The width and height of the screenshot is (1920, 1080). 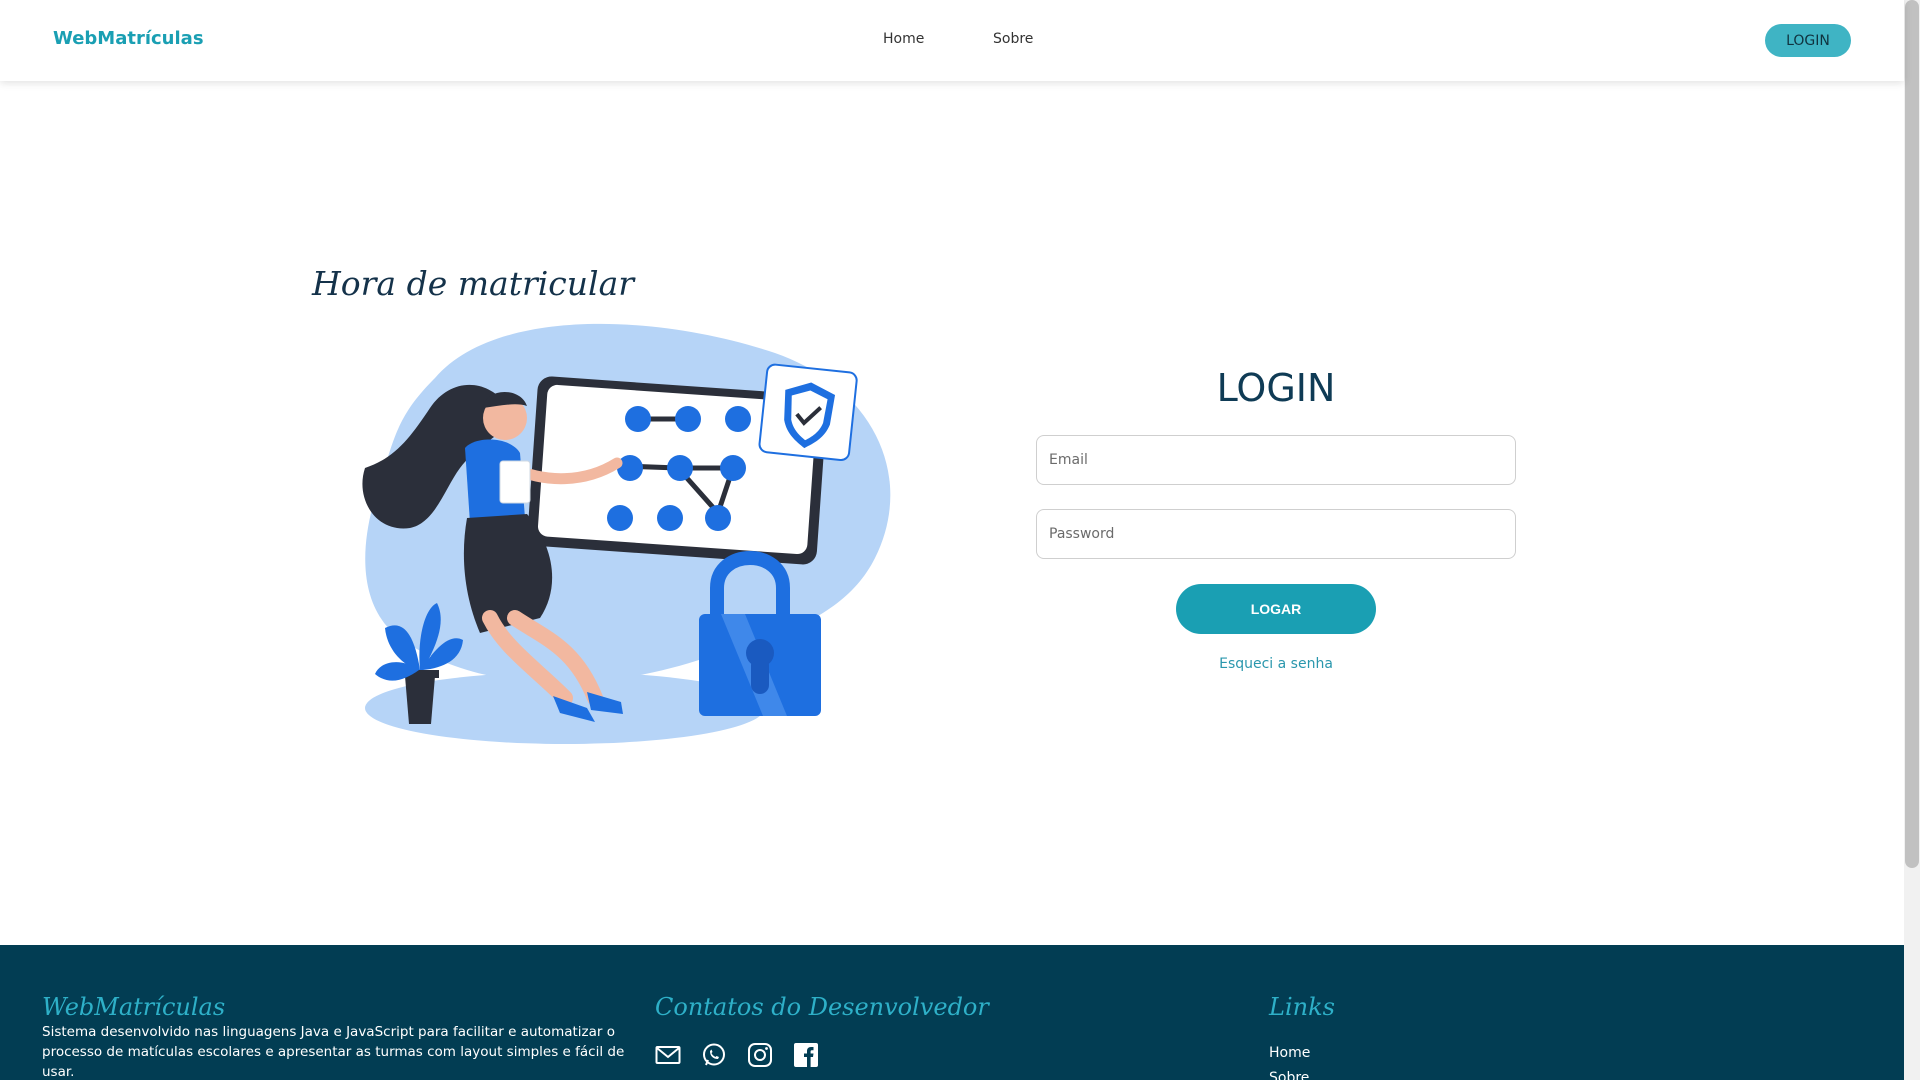 I want to click on hero-title: Hora de matricular, so click(x=473, y=283).